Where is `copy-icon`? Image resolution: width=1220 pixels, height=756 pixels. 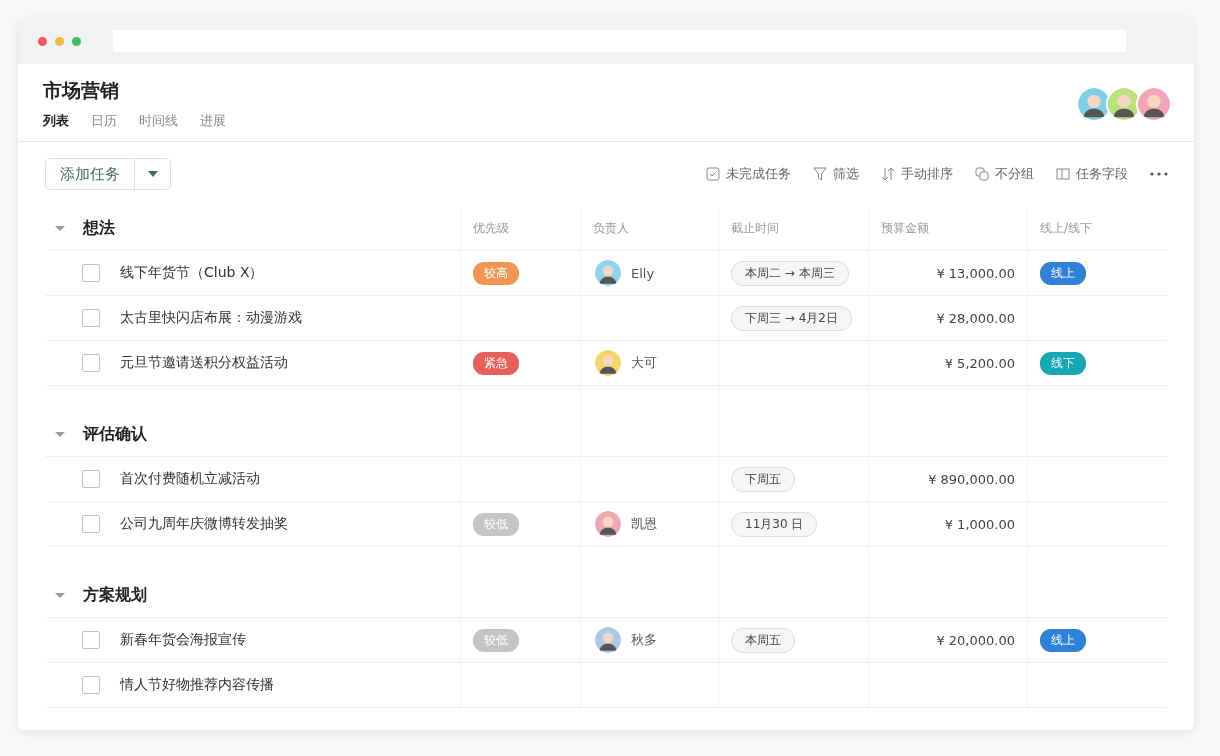
copy-icon is located at coordinates (982, 174).